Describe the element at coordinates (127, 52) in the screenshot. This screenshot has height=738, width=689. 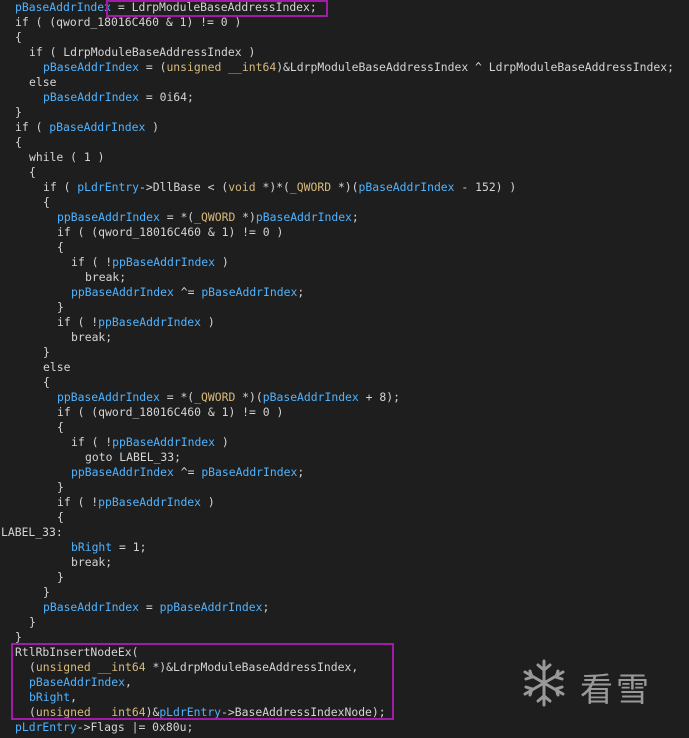
I see `code-line: if ( LdrpModuleBaseAddressIndex )` at that location.